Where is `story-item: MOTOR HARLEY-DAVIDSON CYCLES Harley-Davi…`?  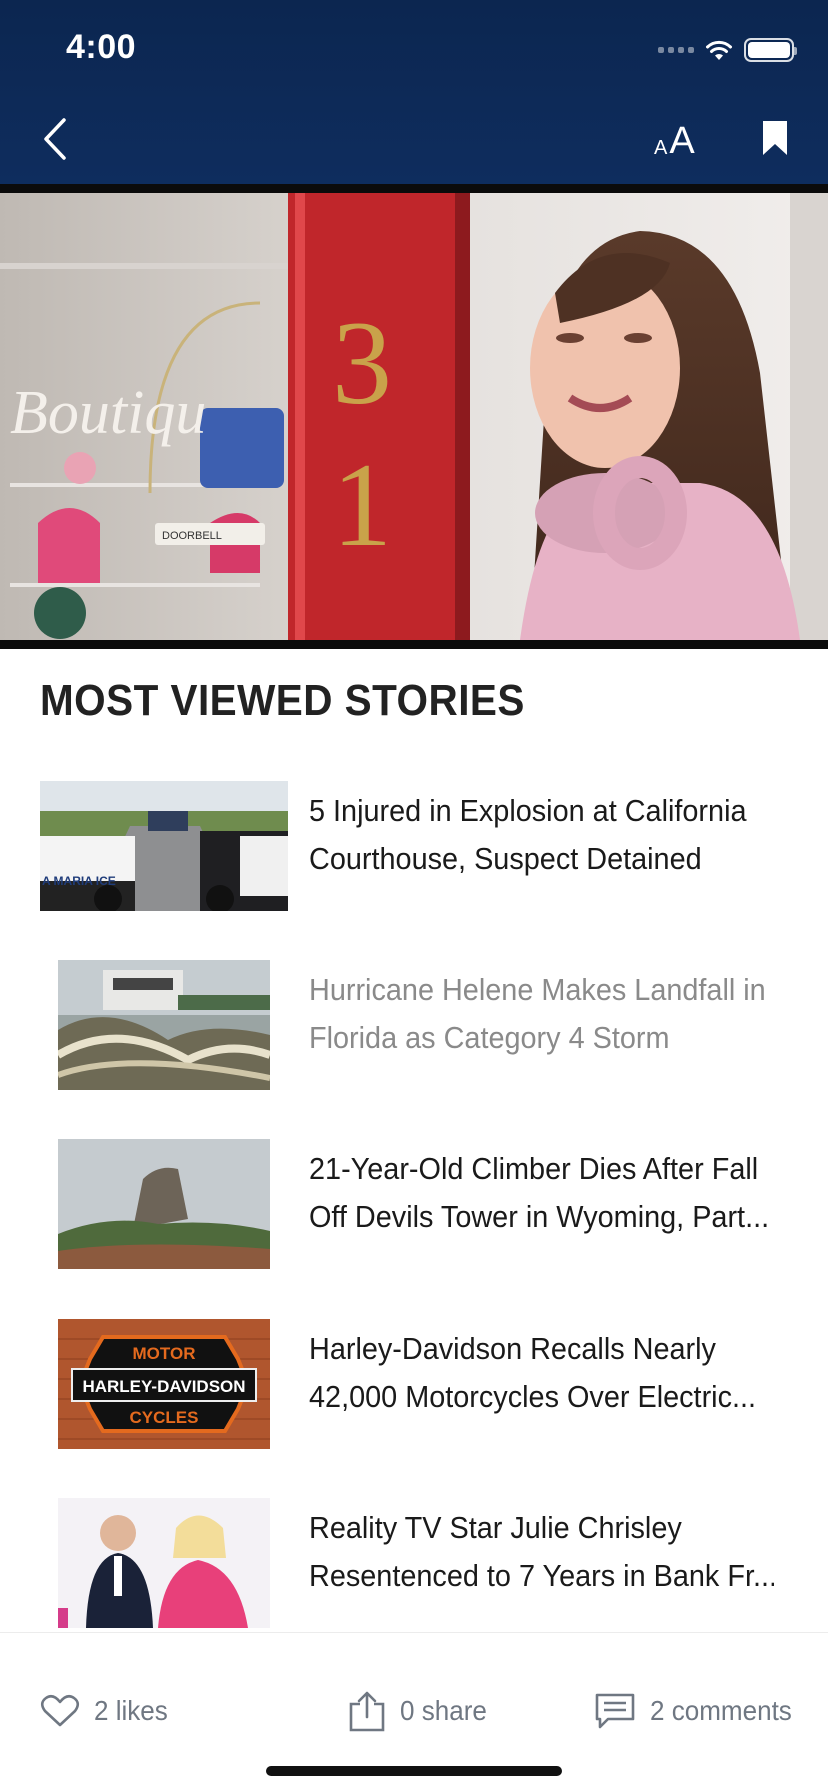 story-item: MOTOR HARLEY-DAVIDSON CYCLES Harley-Davi… is located at coordinates (414, 1384).